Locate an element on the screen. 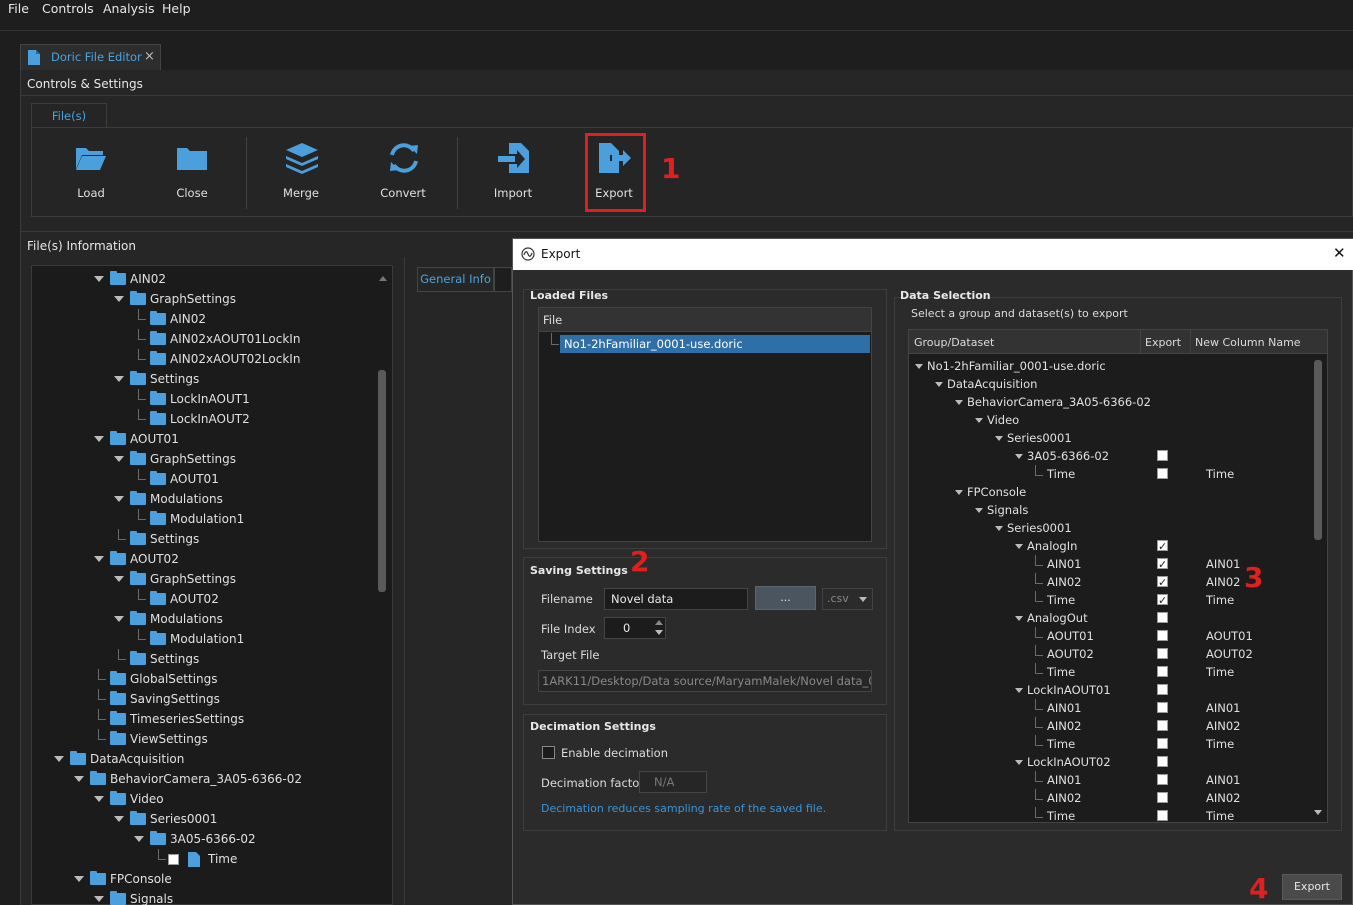 The image size is (1353, 905). tree-item: Modulations is located at coordinates (202, 499).